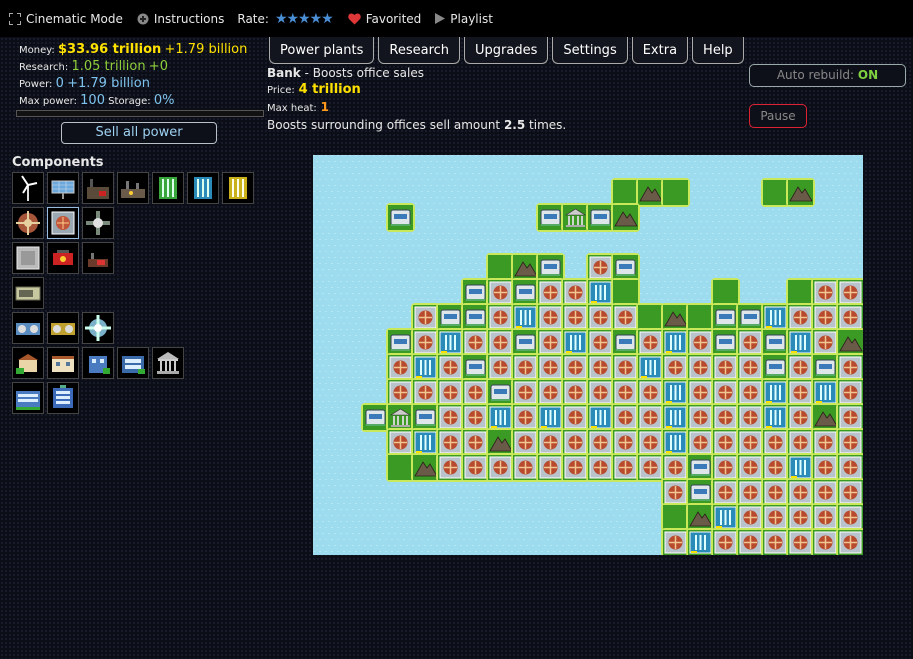 The width and height of the screenshot is (913, 659). Describe the element at coordinates (718, 50) in the screenshot. I see `tab-help: Help` at that location.